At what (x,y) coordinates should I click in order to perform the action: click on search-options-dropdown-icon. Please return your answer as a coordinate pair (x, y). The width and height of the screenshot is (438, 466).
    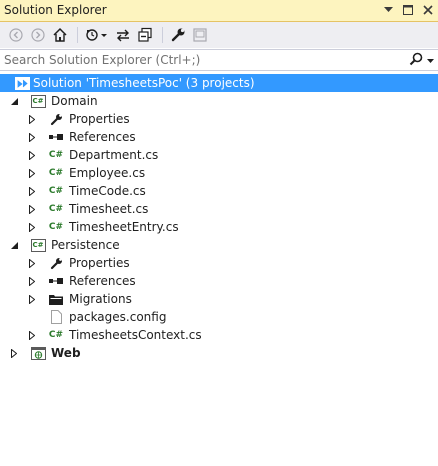
    Looking at the image, I should click on (430, 60).